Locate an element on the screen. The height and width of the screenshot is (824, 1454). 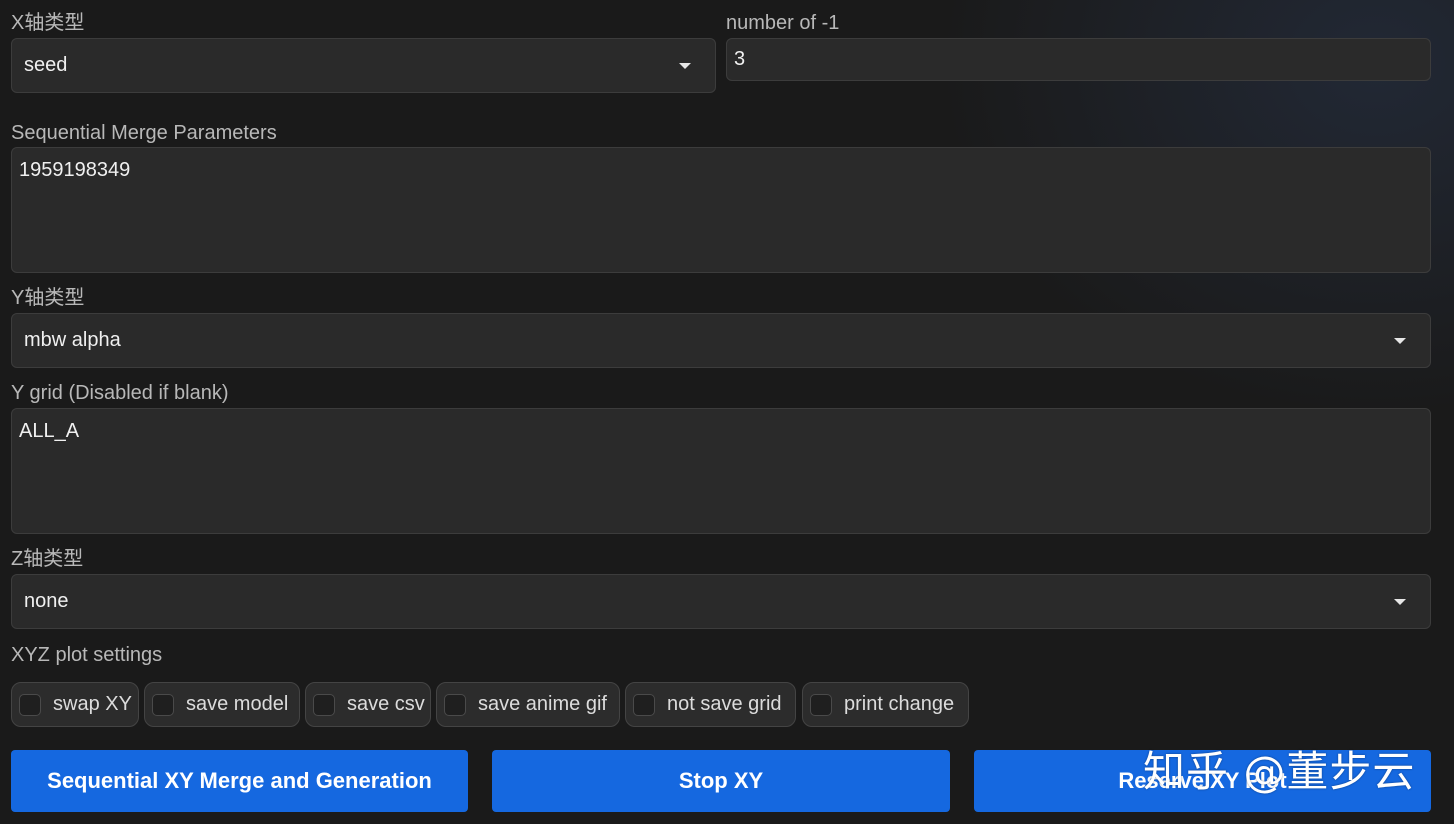
not-save-grid-checkbox: not save grid is located at coordinates (710, 704).